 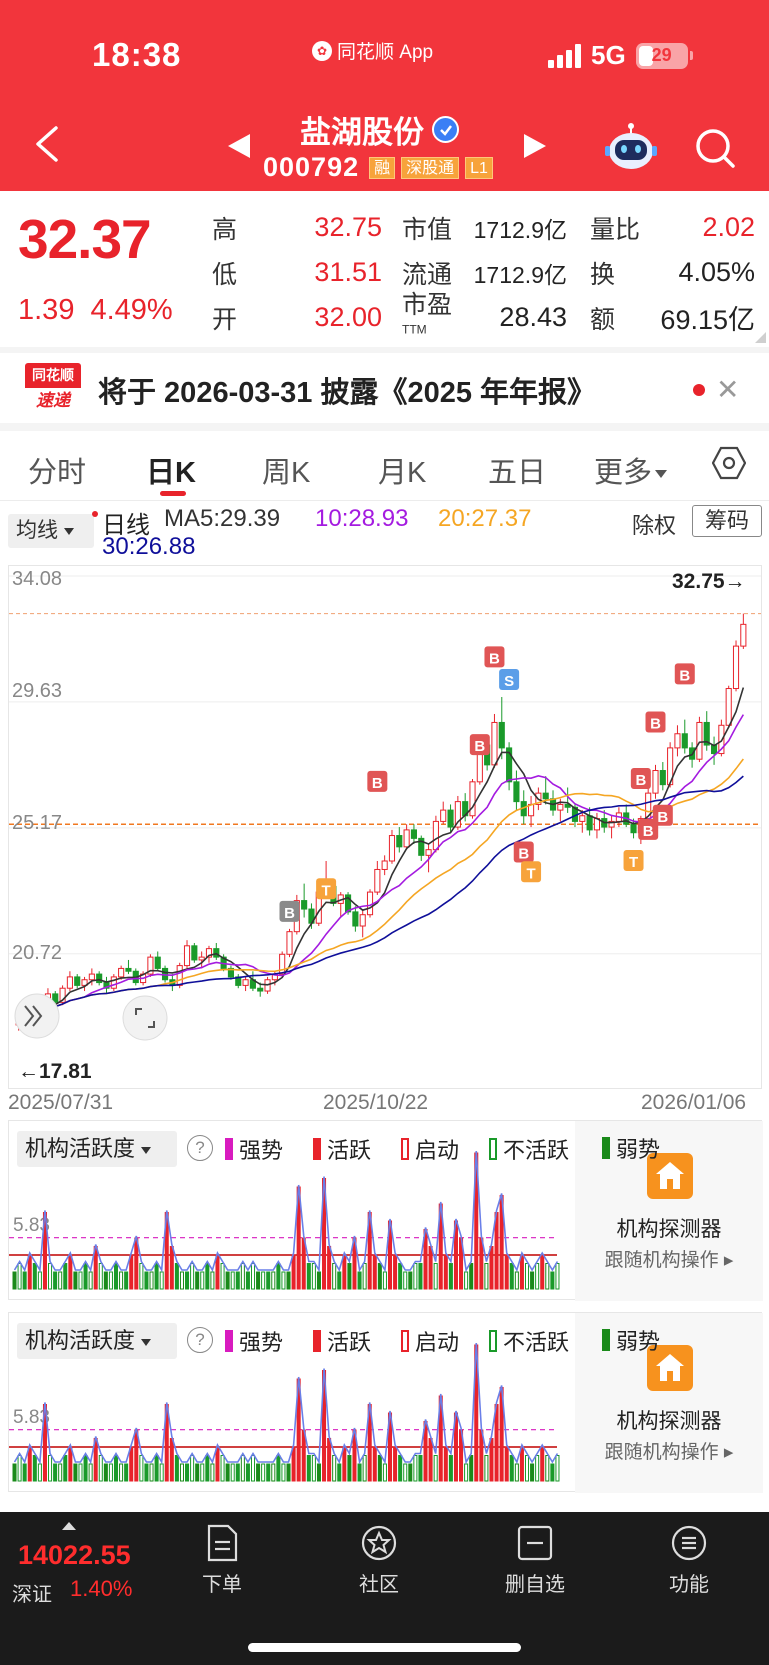 I want to click on back-arrow-icon, so click(x=47, y=144).